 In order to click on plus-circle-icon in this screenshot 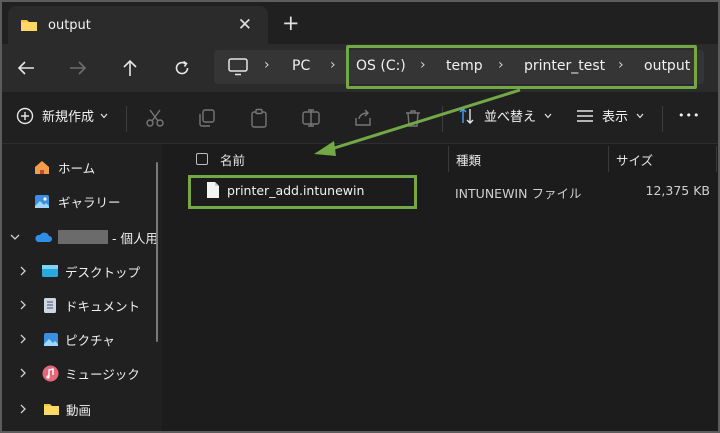, I will do `click(25, 115)`.